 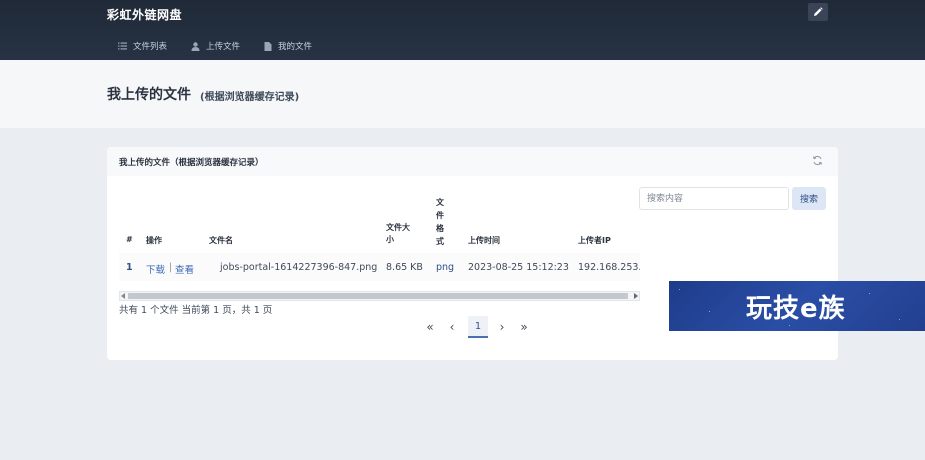 What do you see at coordinates (445, 267) in the screenshot?
I see `row-format: png` at bounding box center [445, 267].